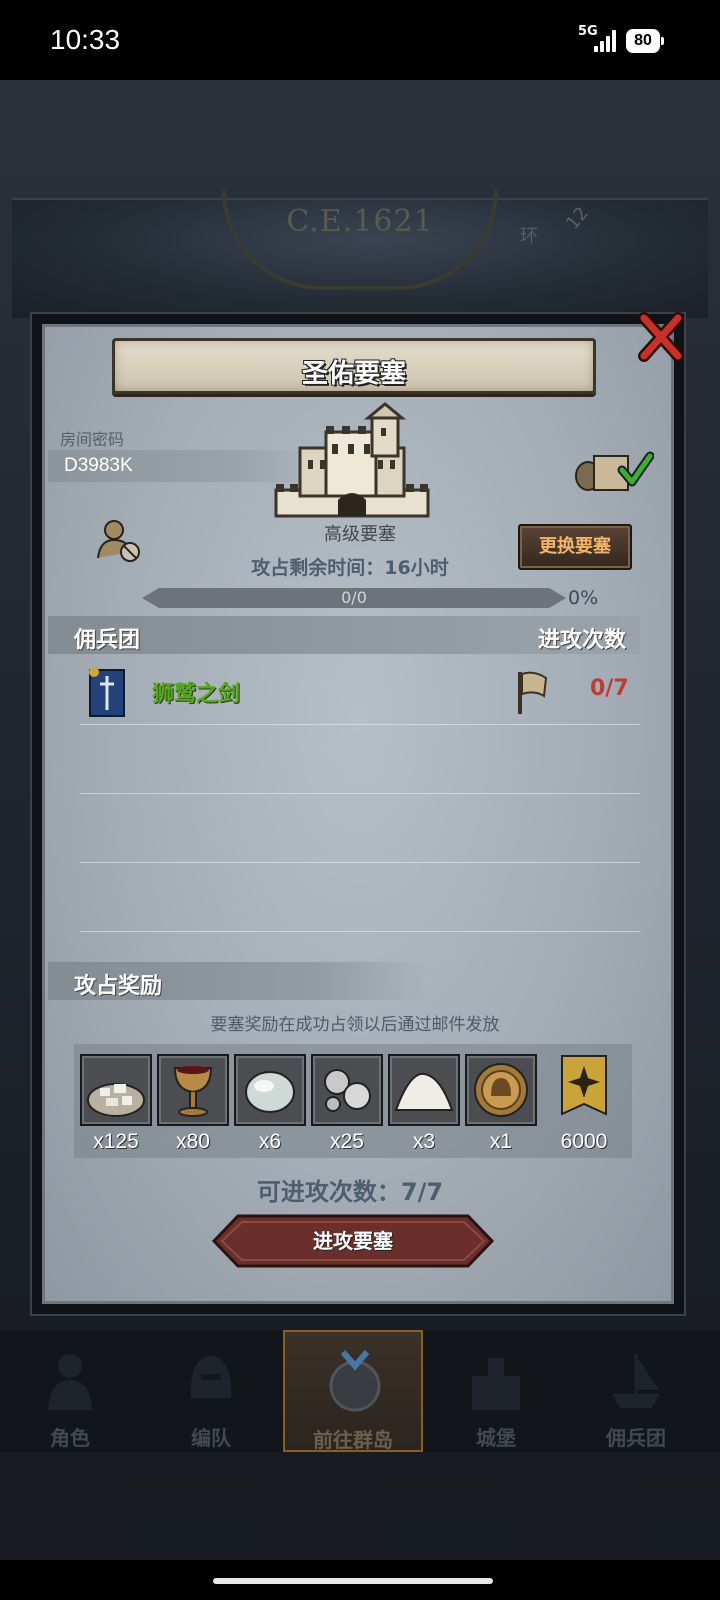  I want to click on mercenary-header: 佣兵团, so click(107, 640).